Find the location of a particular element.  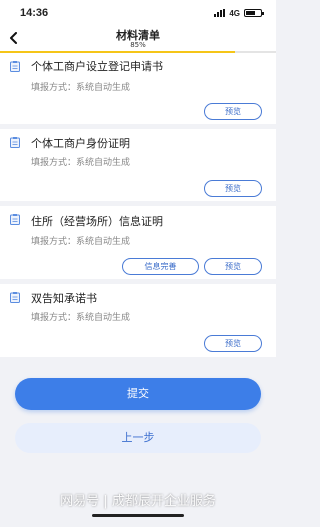

network-label: 4G is located at coordinates (234, 13).